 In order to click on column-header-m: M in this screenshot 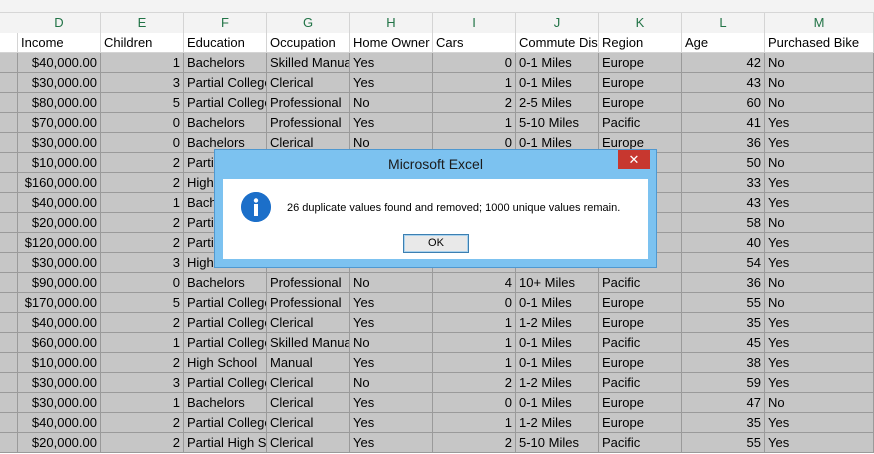, I will do `click(819, 23)`.